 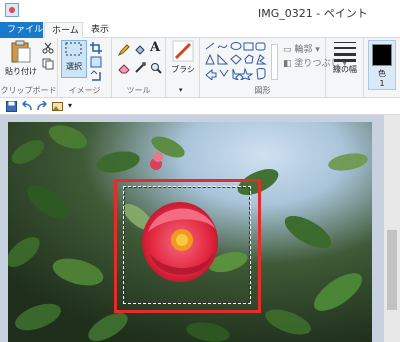 What do you see at coordinates (200, 107) in the screenshot?
I see `quick-access-toolbar: ▾` at bounding box center [200, 107].